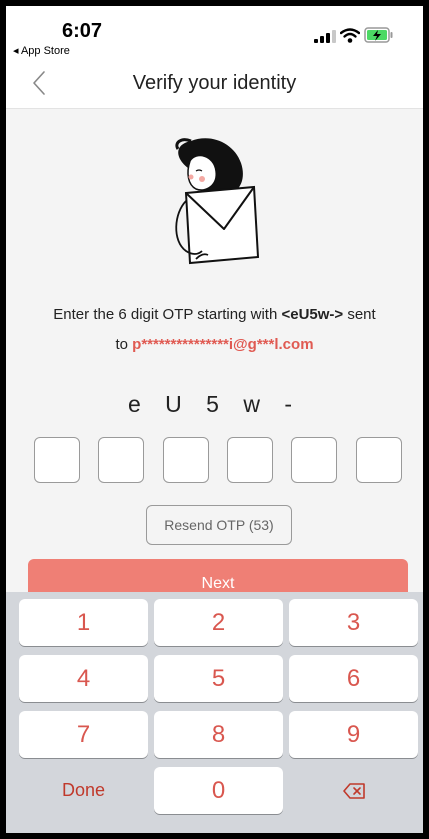  I want to click on done-key: Done, so click(83, 790).